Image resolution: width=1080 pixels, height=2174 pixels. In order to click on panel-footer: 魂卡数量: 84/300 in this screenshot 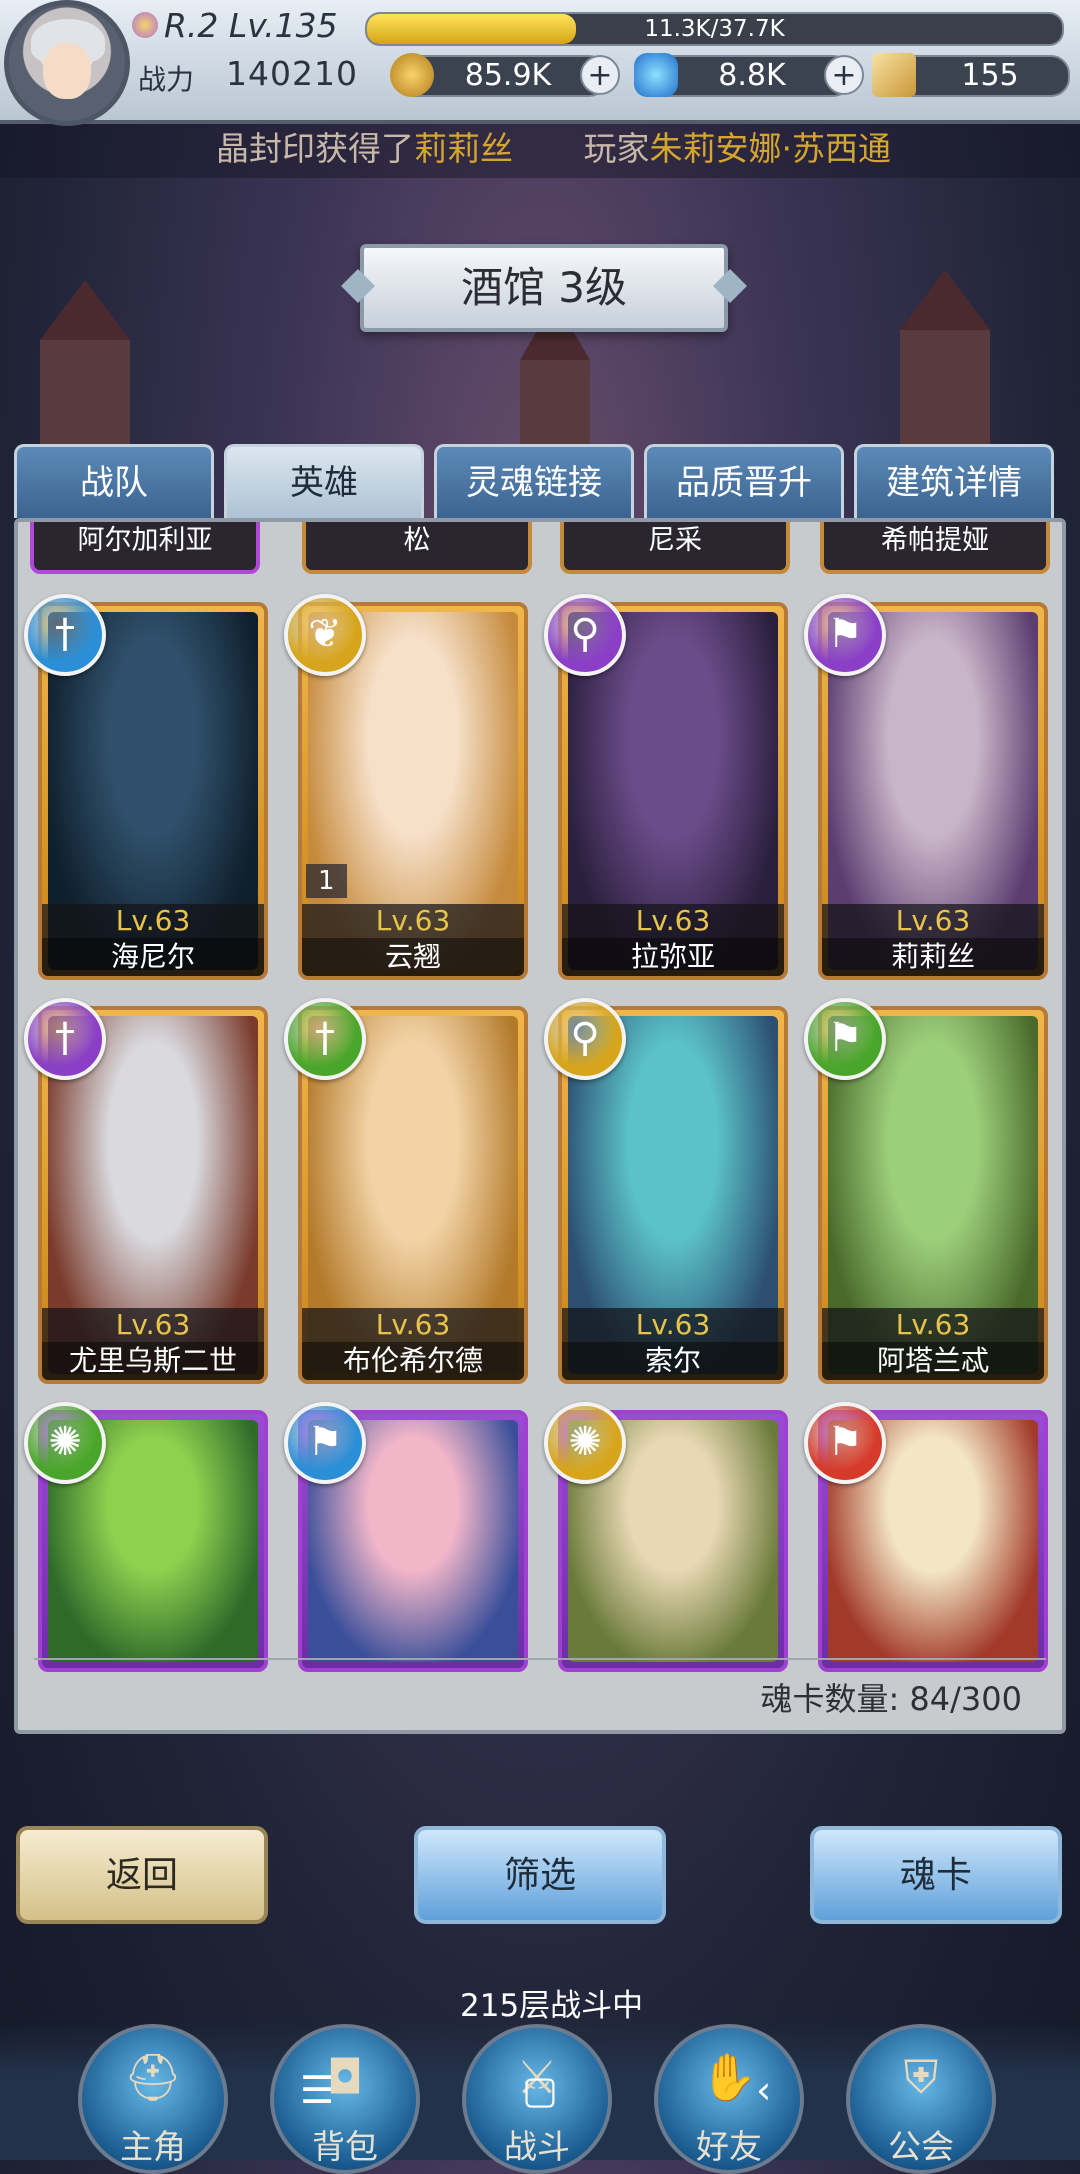, I will do `click(540, 1694)`.